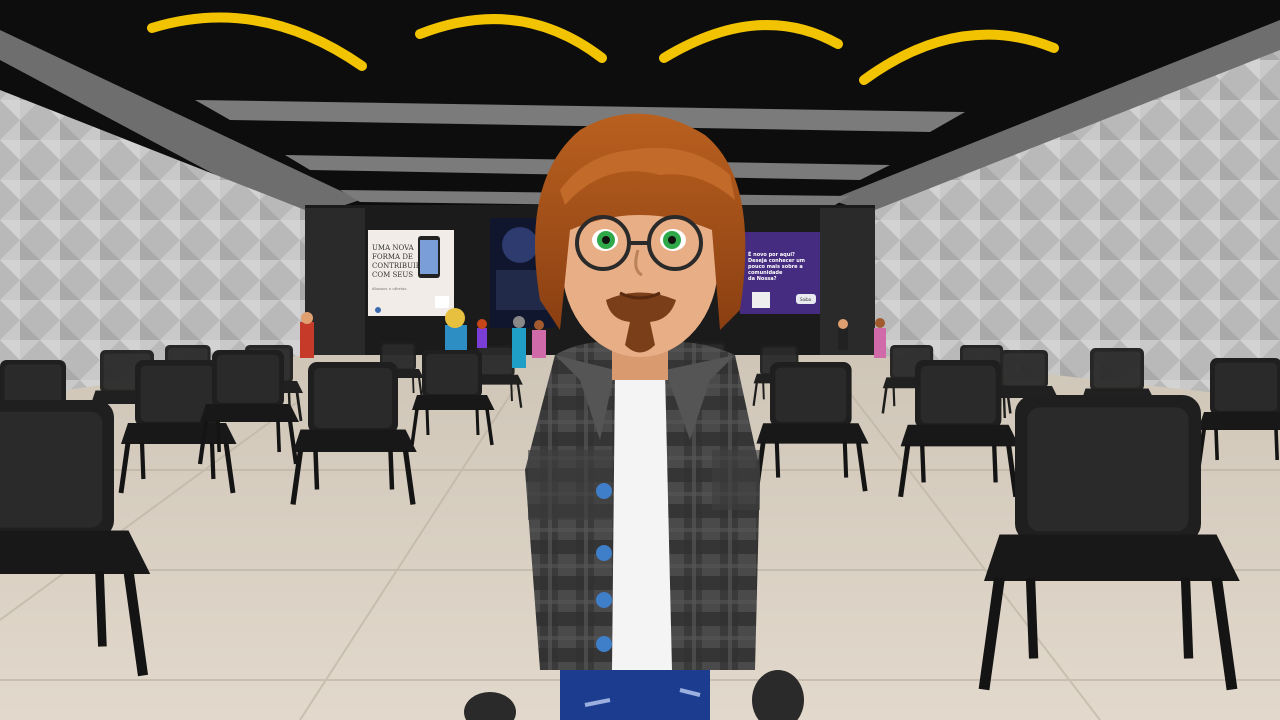 The image size is (1280, 720). What do you see at coordinates (762, 279) in the screenshot?
I see `right-screen-line-5: da Nossa?` at bounding box center [762, 279].